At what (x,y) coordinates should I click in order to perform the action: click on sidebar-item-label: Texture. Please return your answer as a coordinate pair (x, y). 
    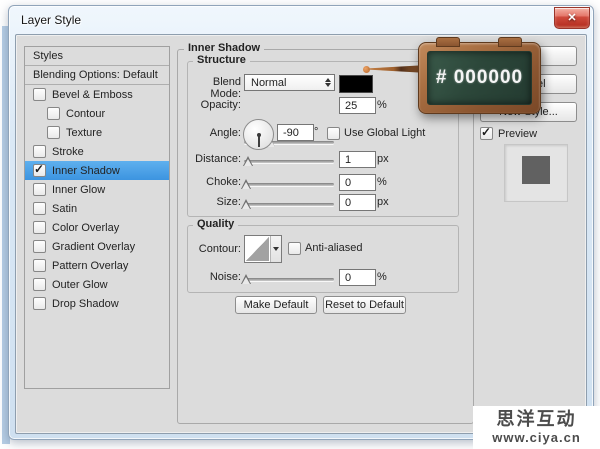
    Looking at the image, I should click on (84, 132).